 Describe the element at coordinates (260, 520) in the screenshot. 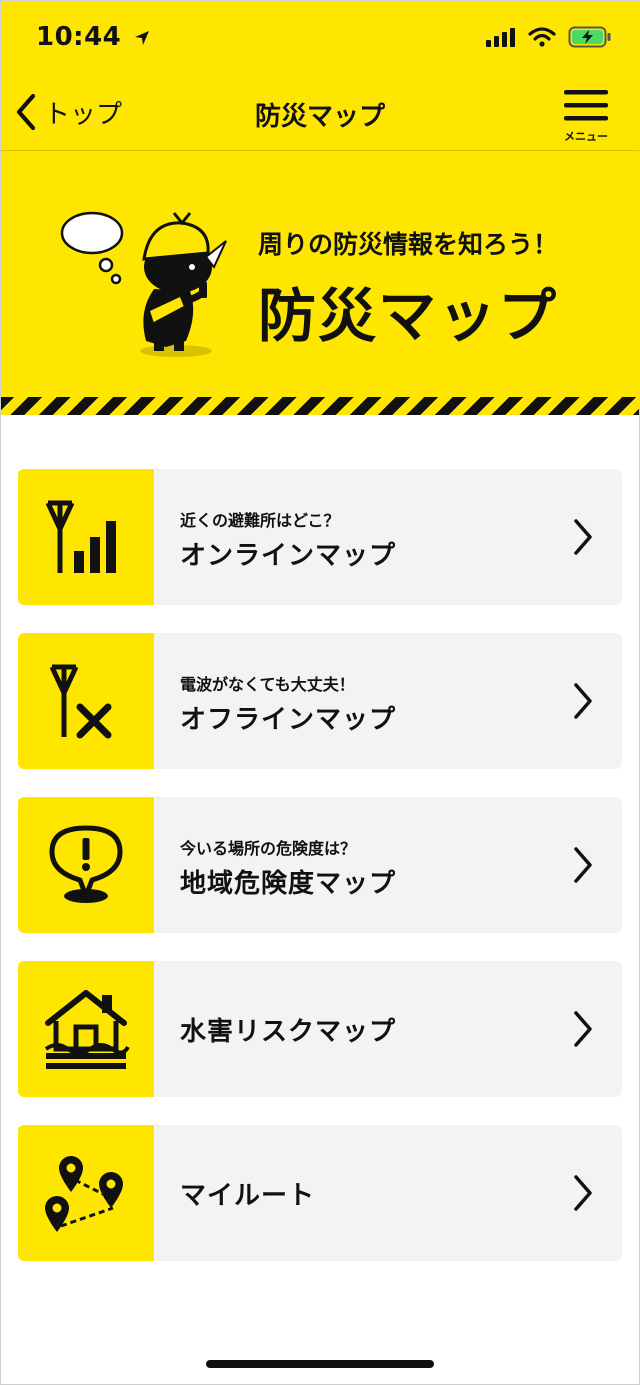

I see `card-subtitle: 近くの避難所はどこ？` at that location.